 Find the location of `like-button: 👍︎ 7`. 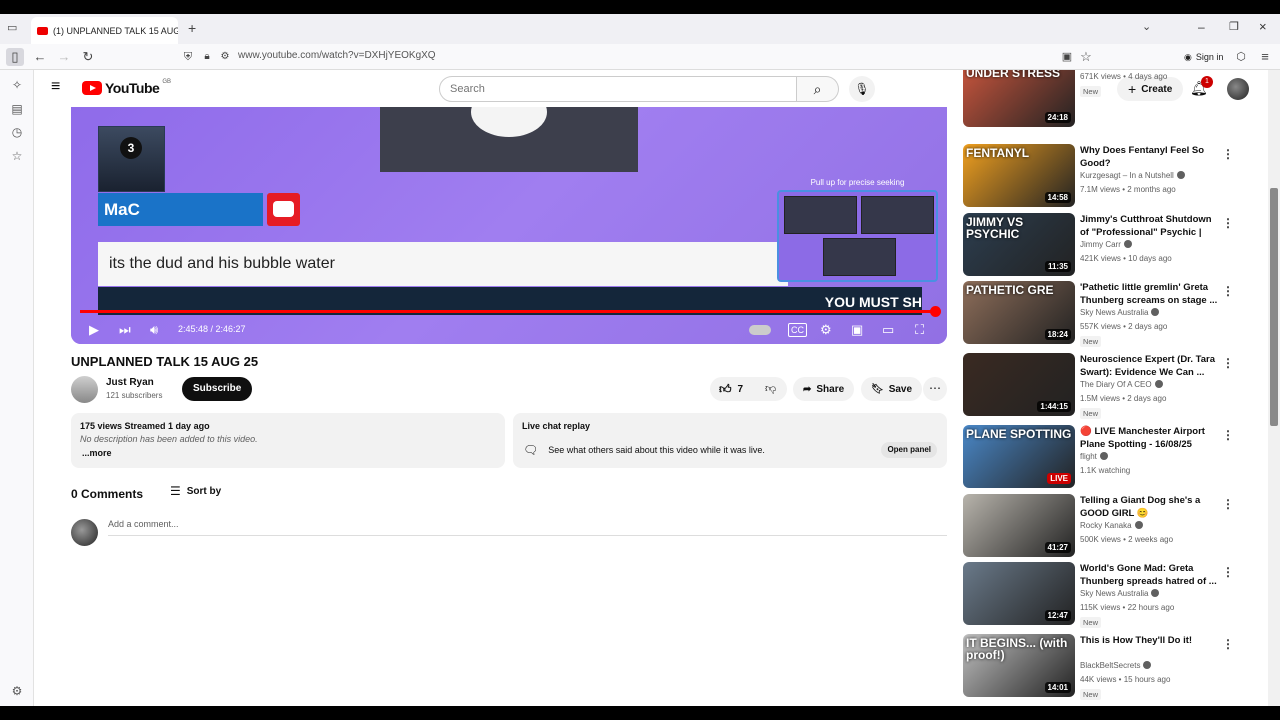

like-button: 👍︎ 7 is located at coordinates (731, 389).